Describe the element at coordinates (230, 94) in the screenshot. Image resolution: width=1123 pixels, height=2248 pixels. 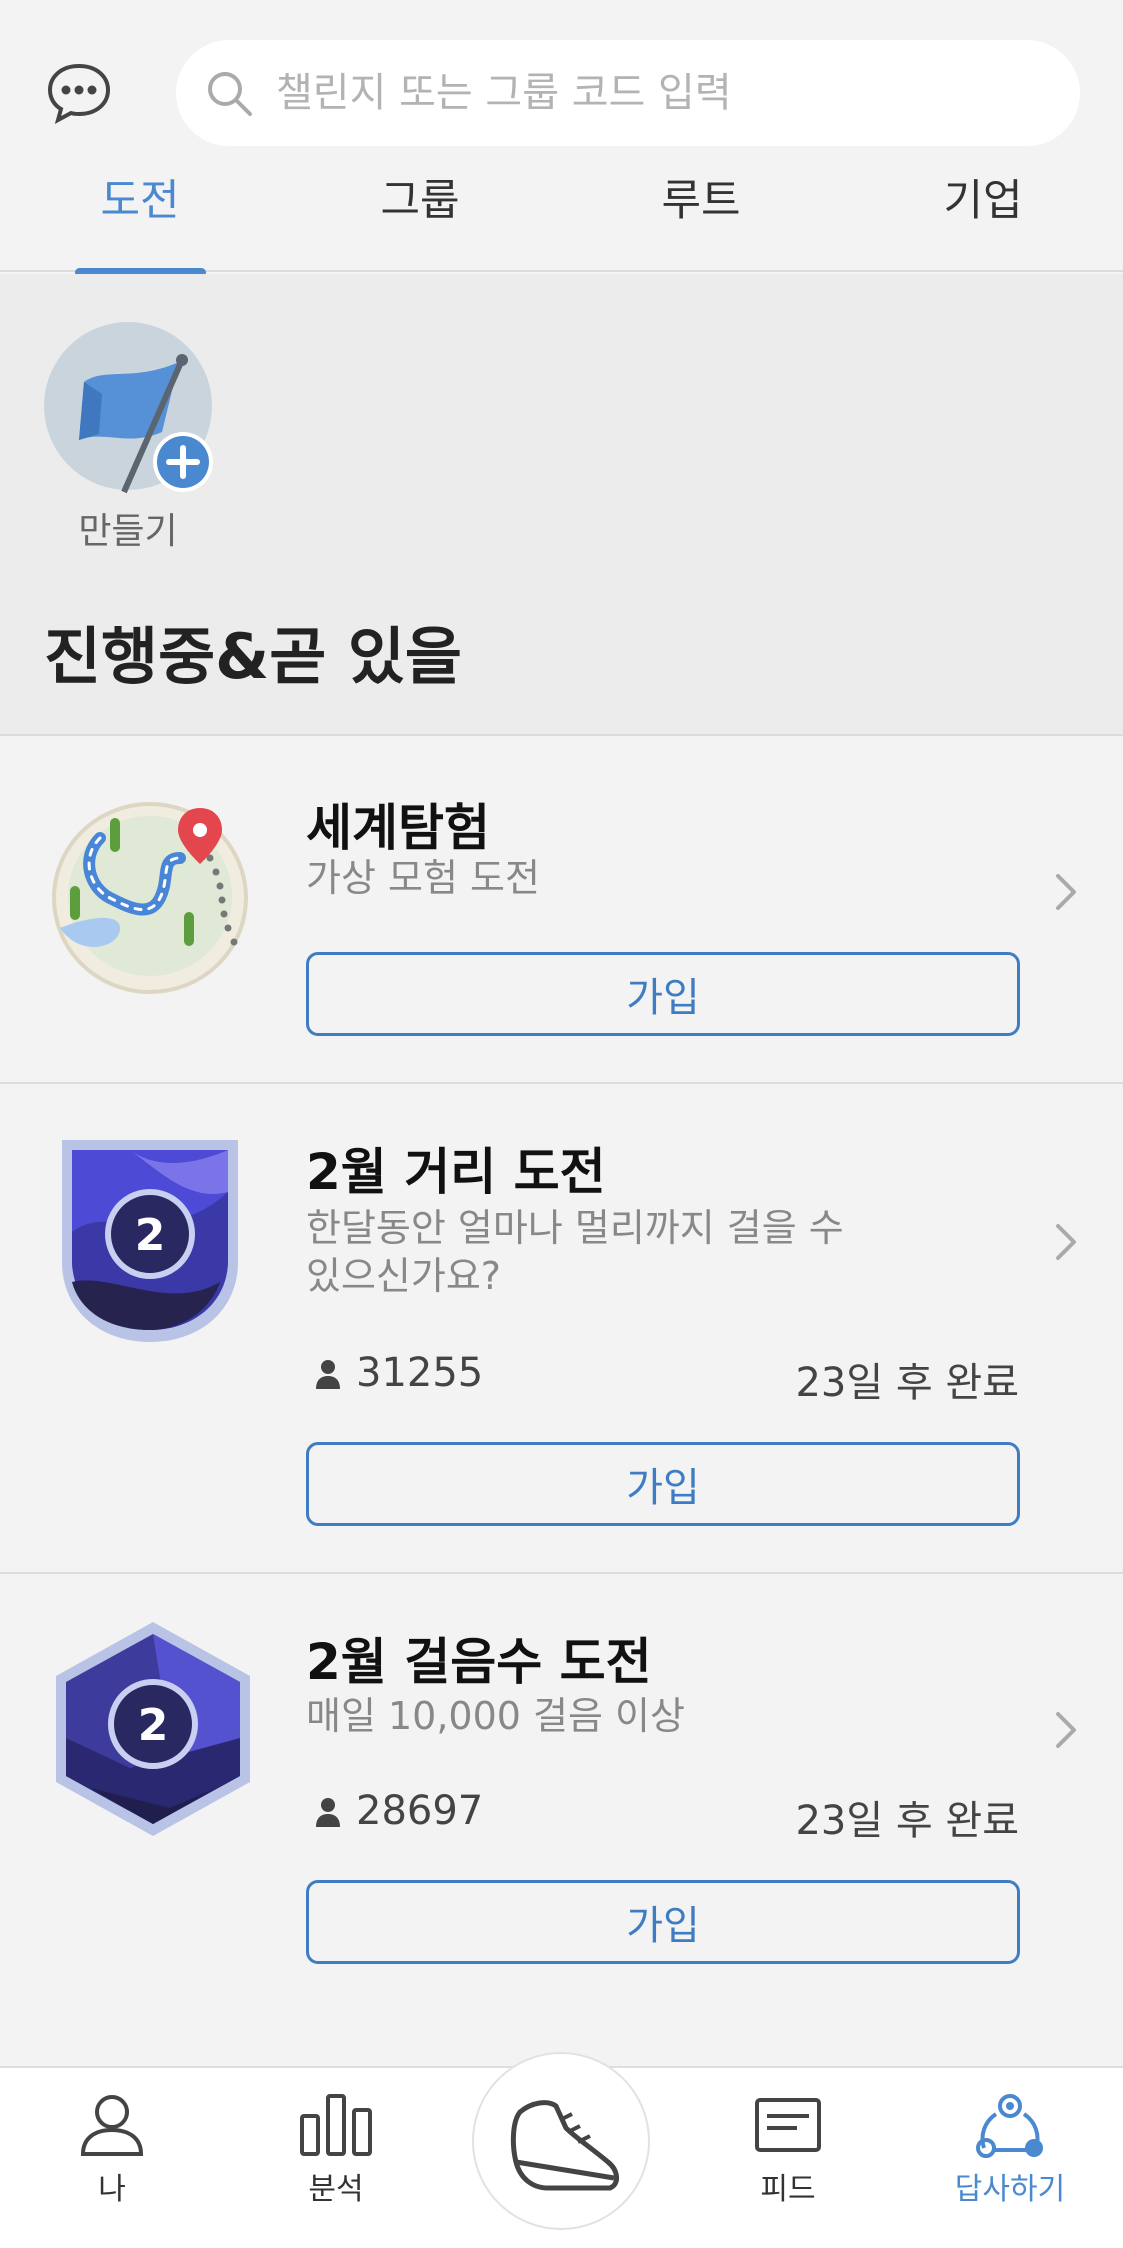
I see `search-icon` at that location.